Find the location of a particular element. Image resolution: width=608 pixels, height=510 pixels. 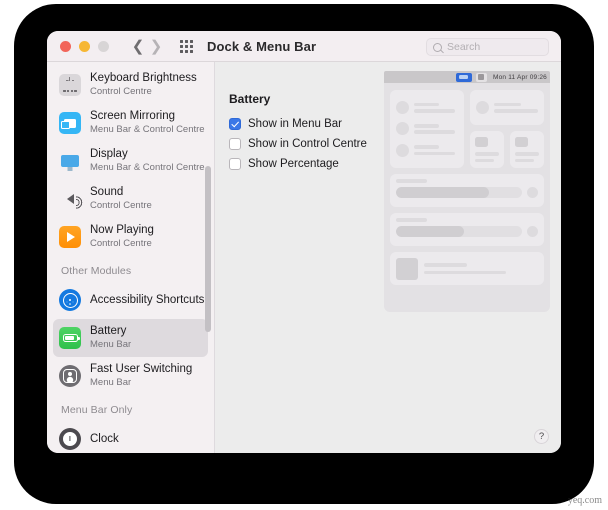

help-button: ? is located at coordinates (541, 436).